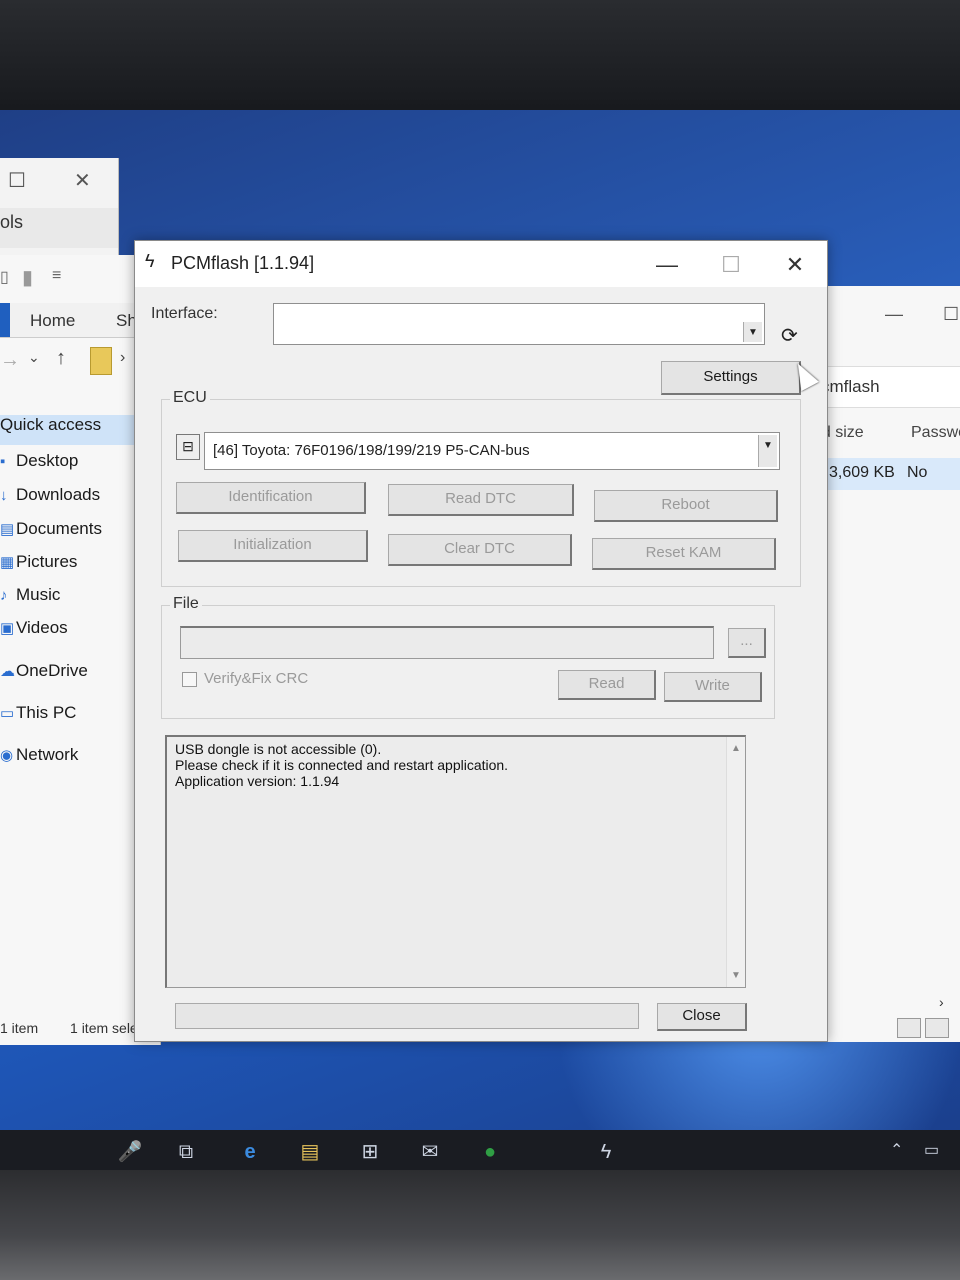 This screenshot has height=1280, width=960. I want to click on progress-bar, so click(407, 1016).